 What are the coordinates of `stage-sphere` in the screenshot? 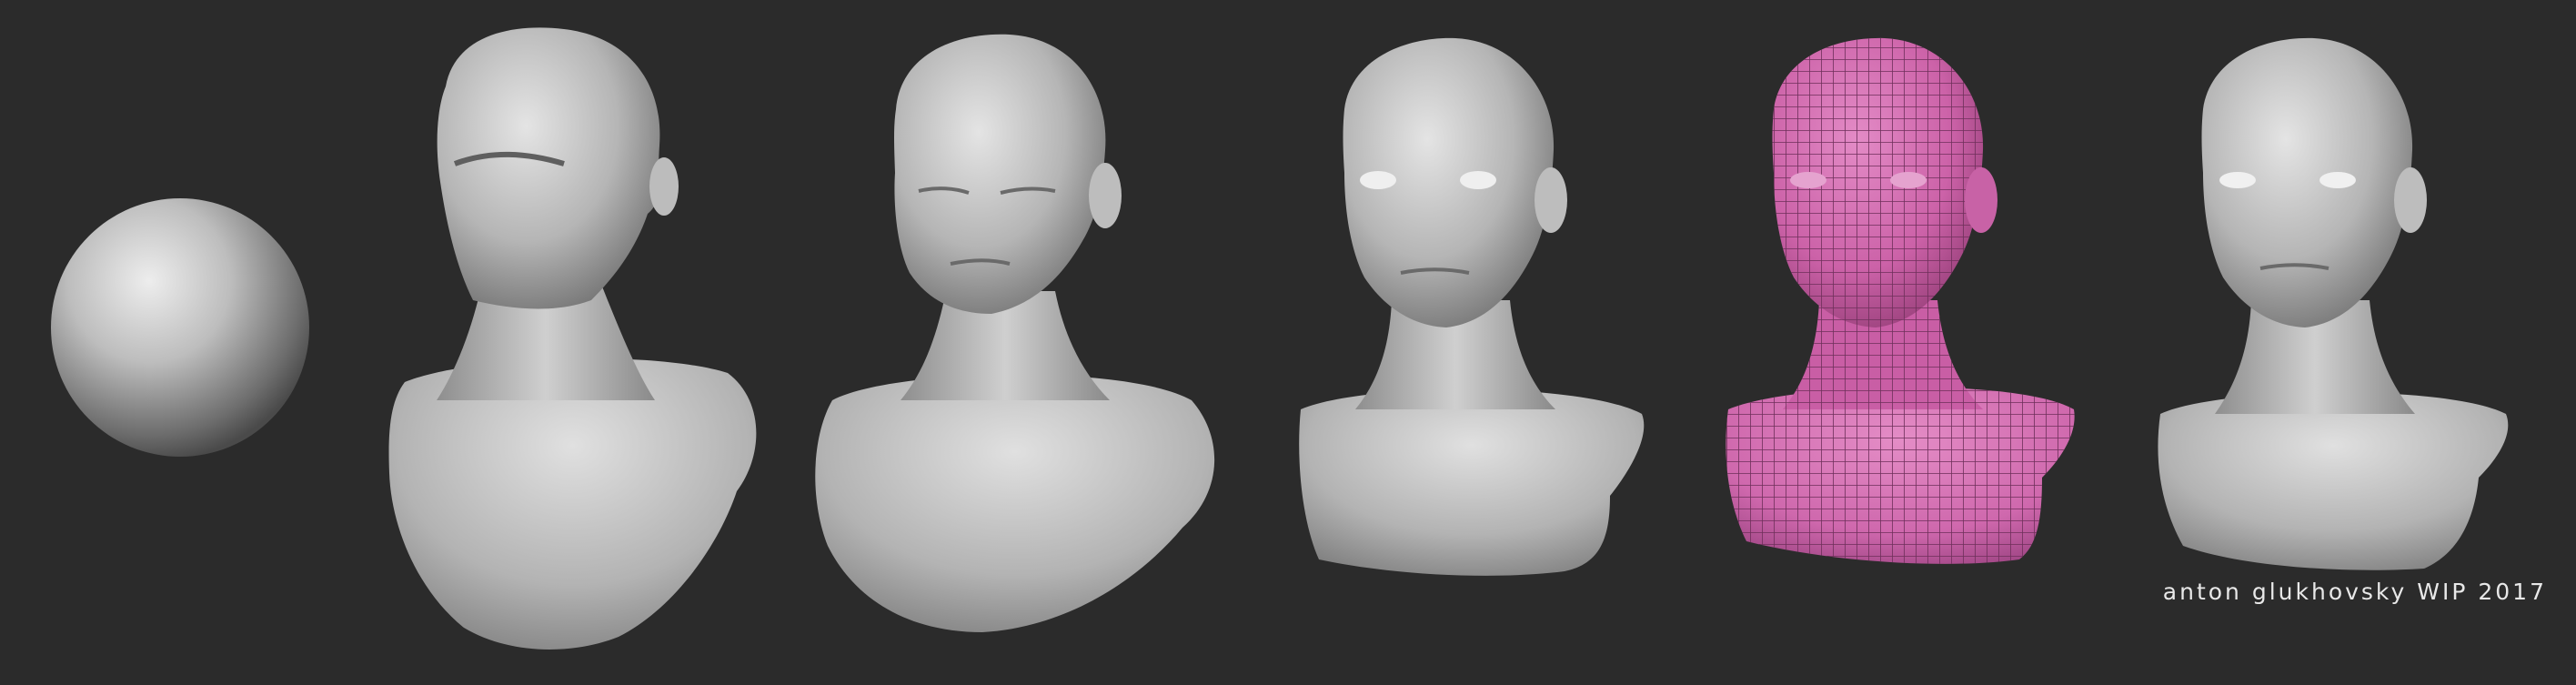 It's located at (180, 327).